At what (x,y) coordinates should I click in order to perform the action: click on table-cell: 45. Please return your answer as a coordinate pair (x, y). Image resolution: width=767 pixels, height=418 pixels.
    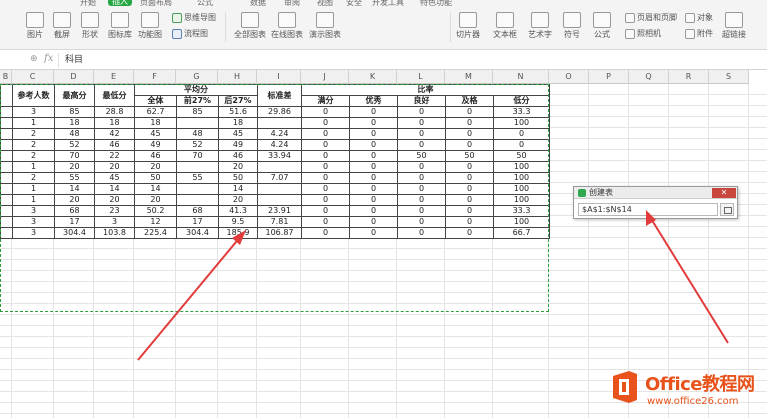
    Looking at the image, I should click on (114, 178).